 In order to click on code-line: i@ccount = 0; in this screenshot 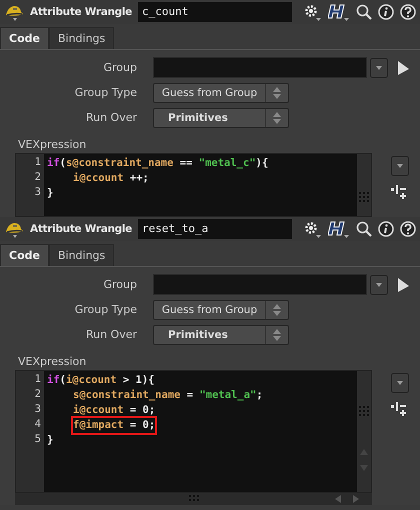, I will do `click(114, 410)`.